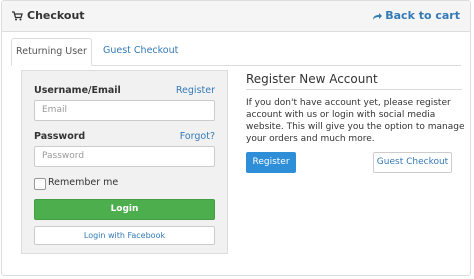  What do you see at coordinates (236, 16) in the screenshot?
I see `panel-header: Checkout Back to cart` at bounding box center [236, 16].